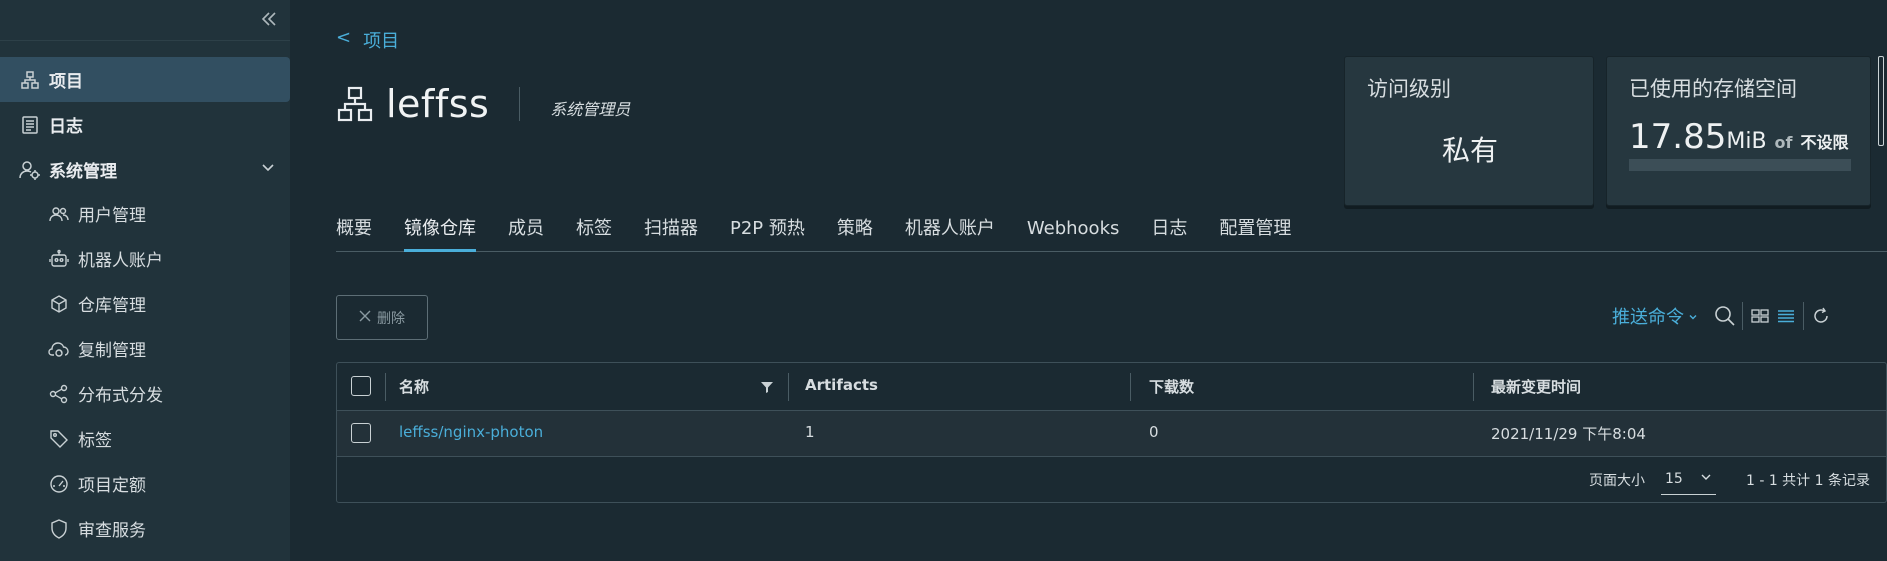 This screenshot has width=1887, height=561. I want to click on delete-button-label: 删除, so click(391, 318).